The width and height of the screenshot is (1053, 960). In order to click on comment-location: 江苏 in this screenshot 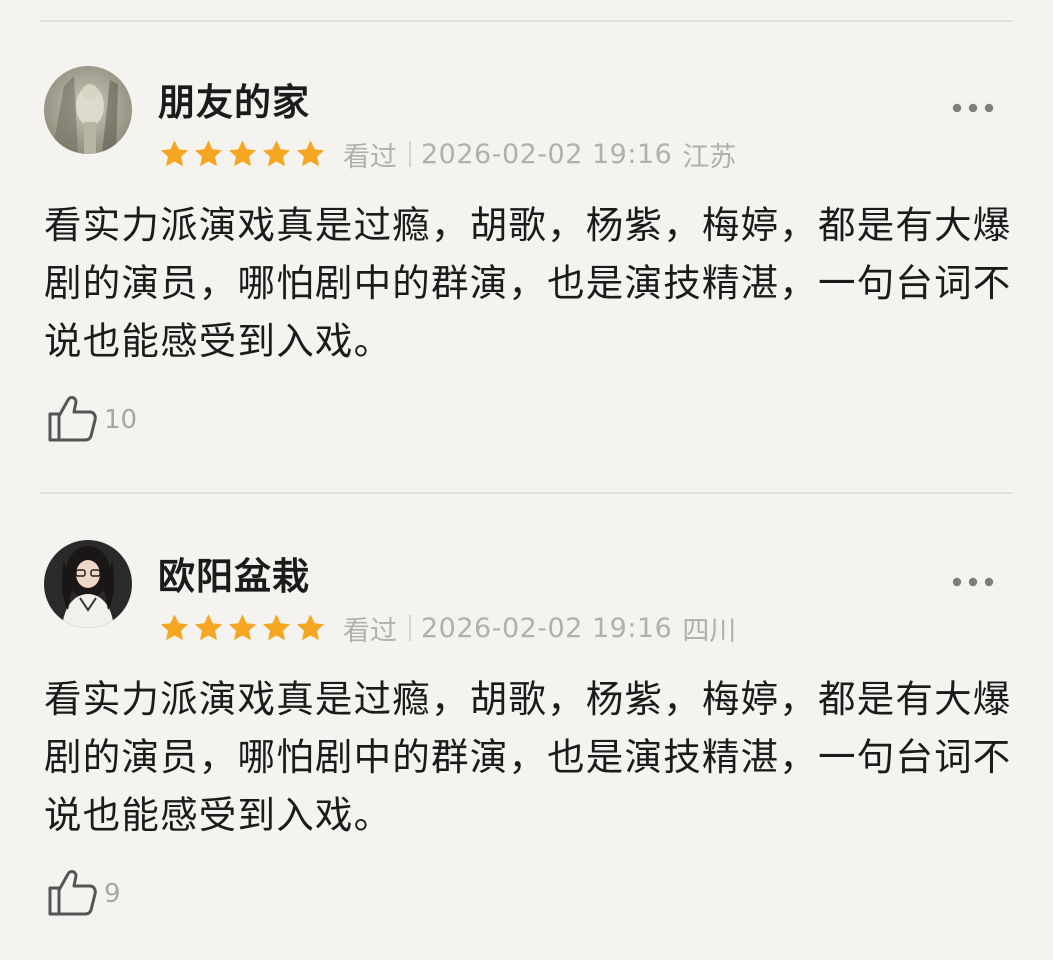, I will do `click(709, 157)`.